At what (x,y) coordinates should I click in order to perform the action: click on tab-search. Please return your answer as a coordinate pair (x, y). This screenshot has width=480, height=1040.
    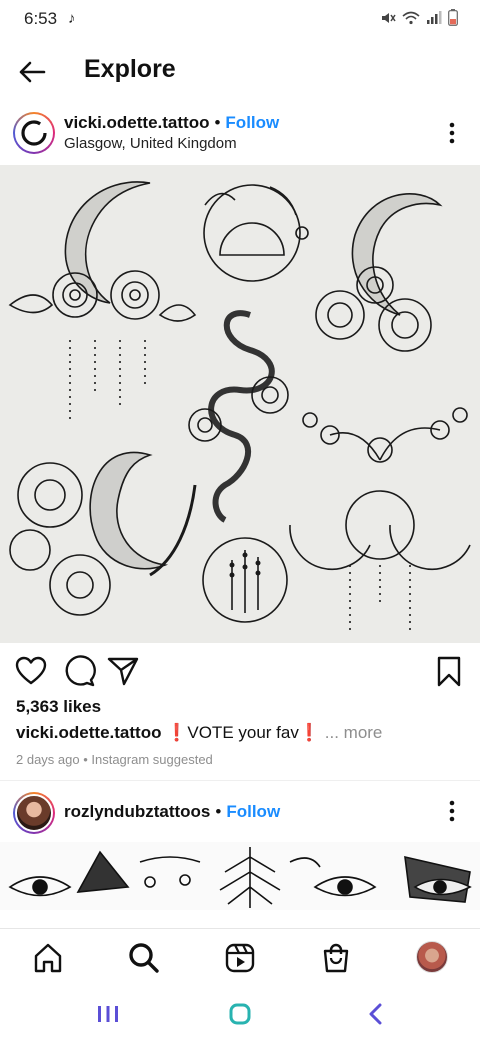
    Looking at the image, I should click on (144, 958).